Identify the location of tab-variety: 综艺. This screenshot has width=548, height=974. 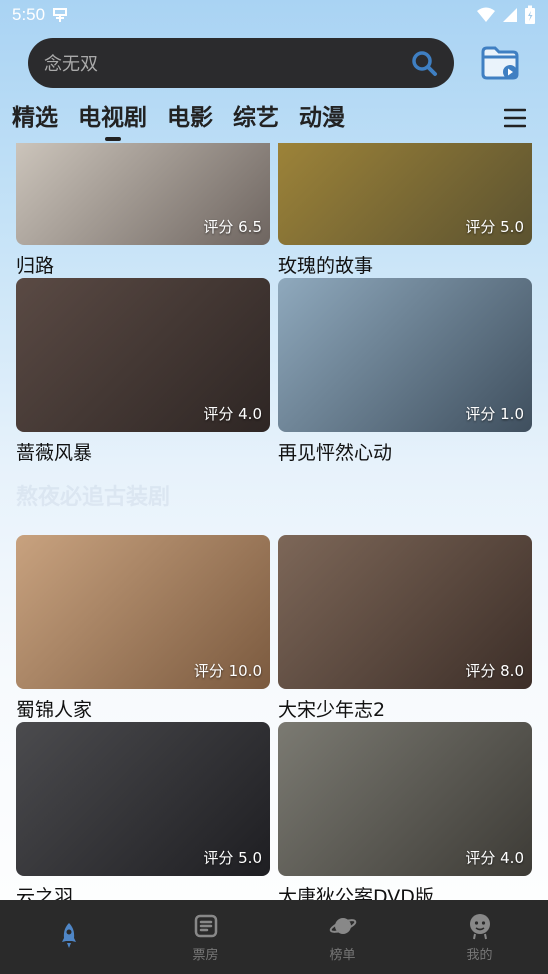
(256, 119).